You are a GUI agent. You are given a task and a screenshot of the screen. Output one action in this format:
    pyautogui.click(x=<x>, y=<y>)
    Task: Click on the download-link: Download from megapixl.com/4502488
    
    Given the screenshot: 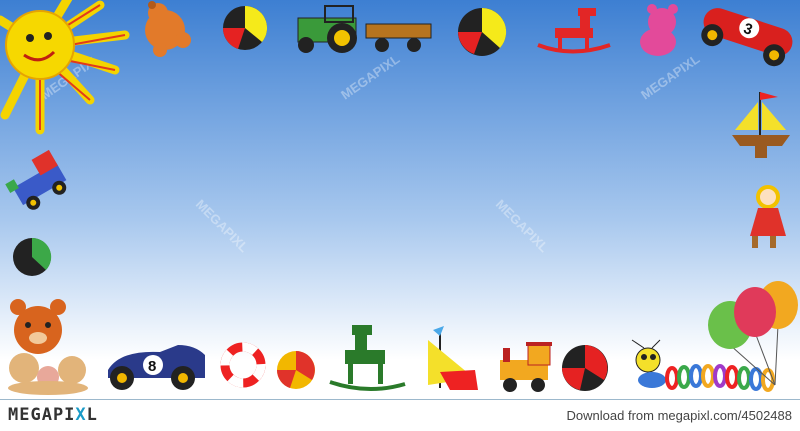 What is the action you would take?
    pyautogui.click(x=679, y=415)
    